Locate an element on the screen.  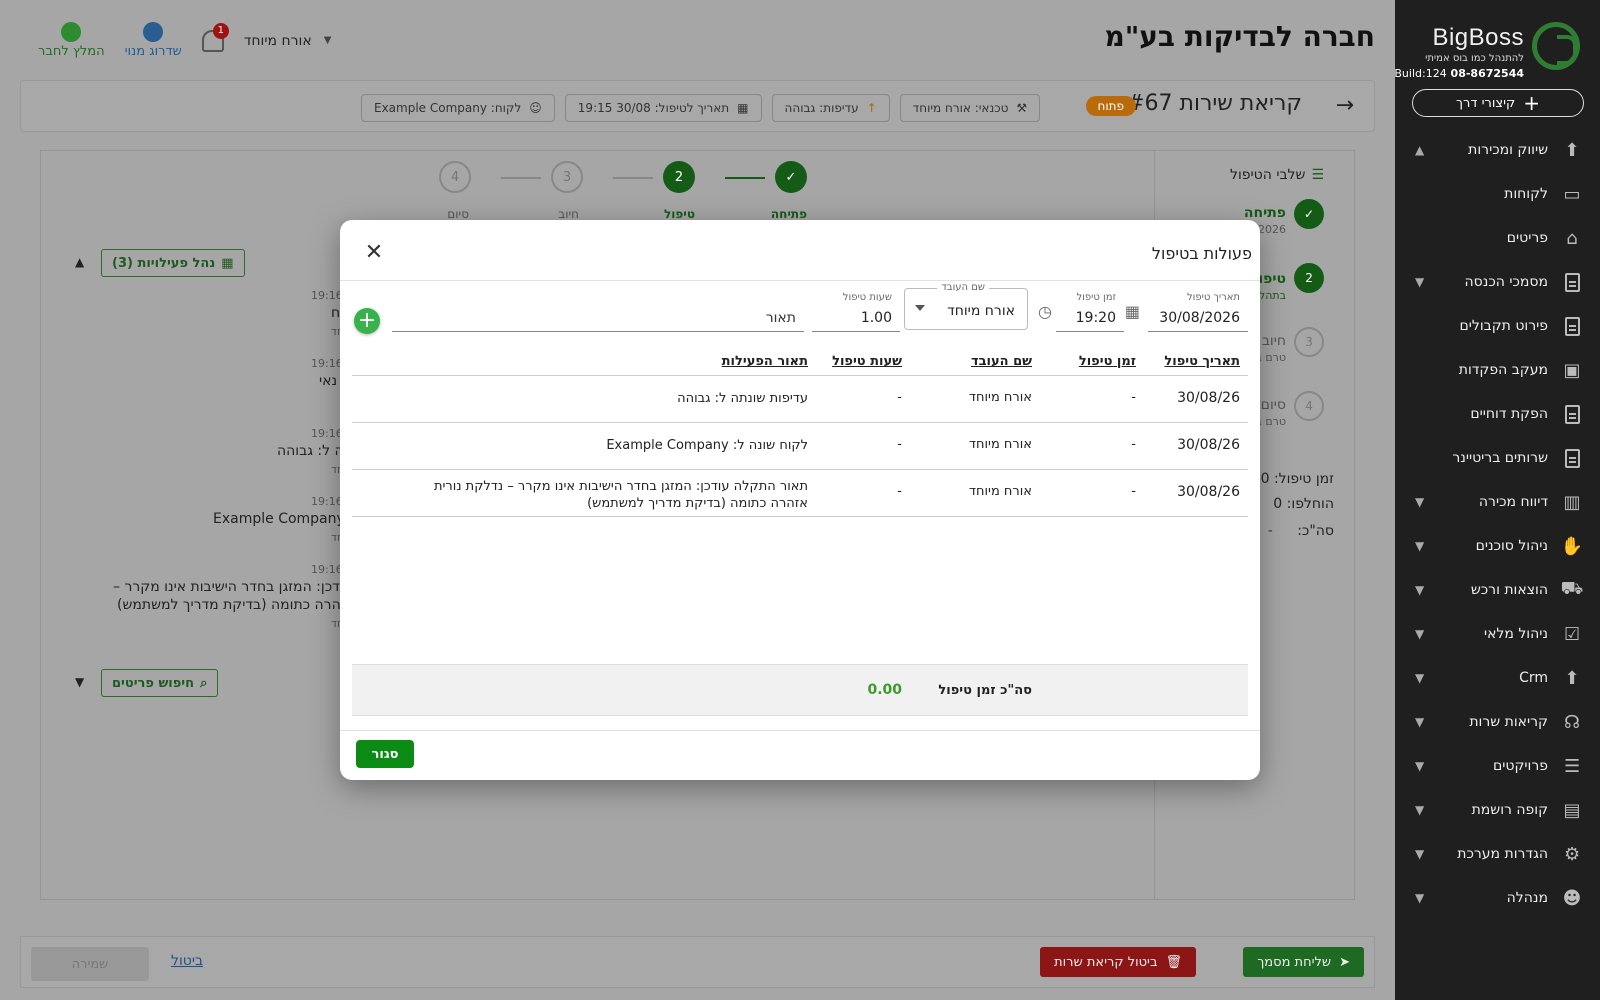
col-worker: שם העובד is located at coordinates (1001, 361).